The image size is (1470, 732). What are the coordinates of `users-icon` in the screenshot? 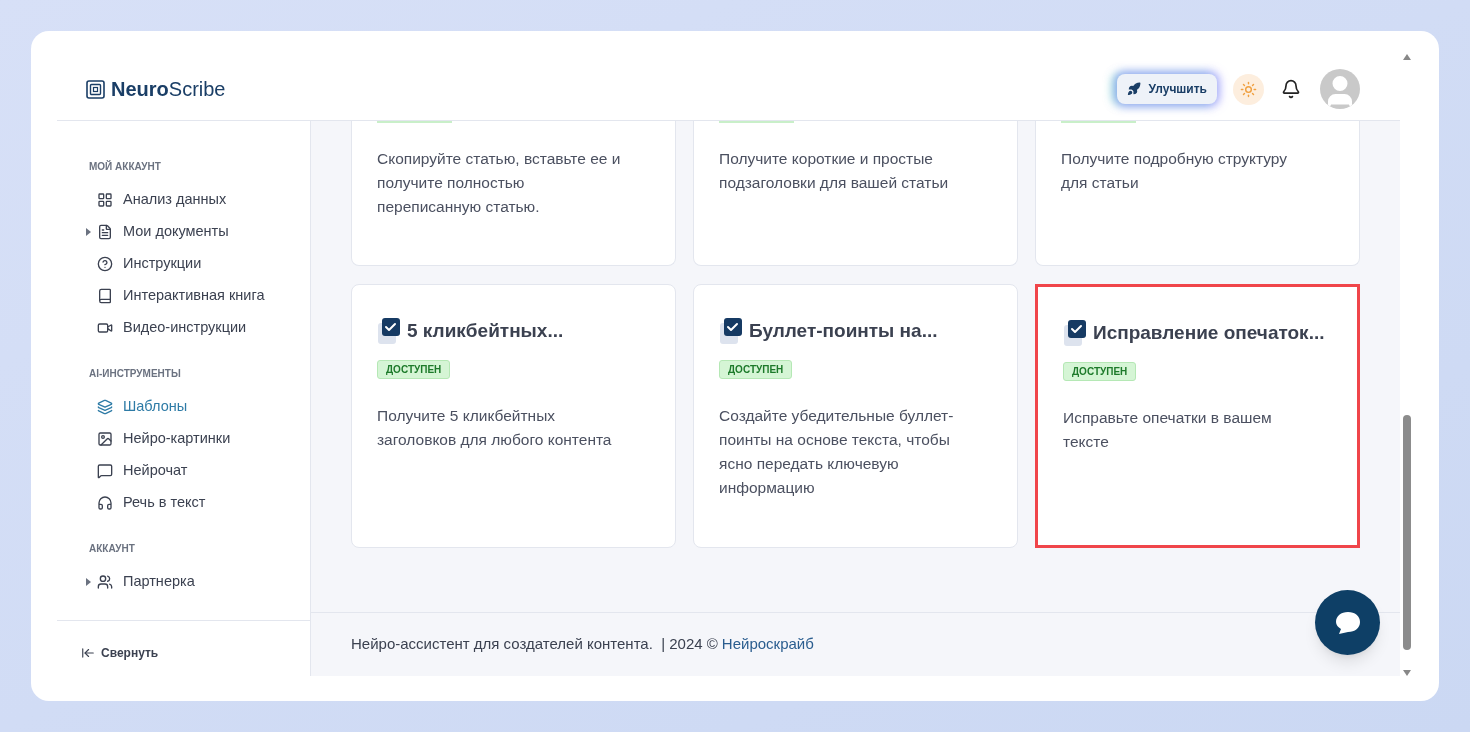 It's located at (105, 582).